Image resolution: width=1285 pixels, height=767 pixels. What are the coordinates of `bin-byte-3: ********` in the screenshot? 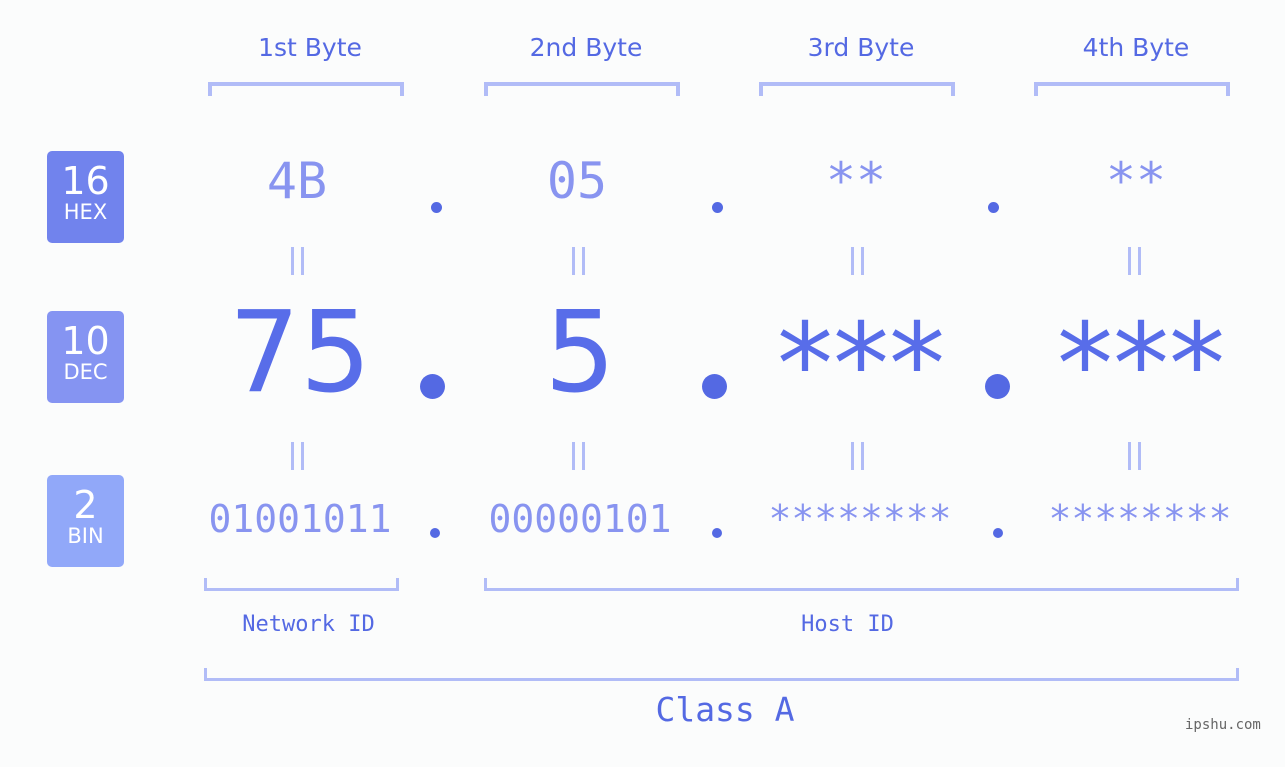 It's located at (860, 519).